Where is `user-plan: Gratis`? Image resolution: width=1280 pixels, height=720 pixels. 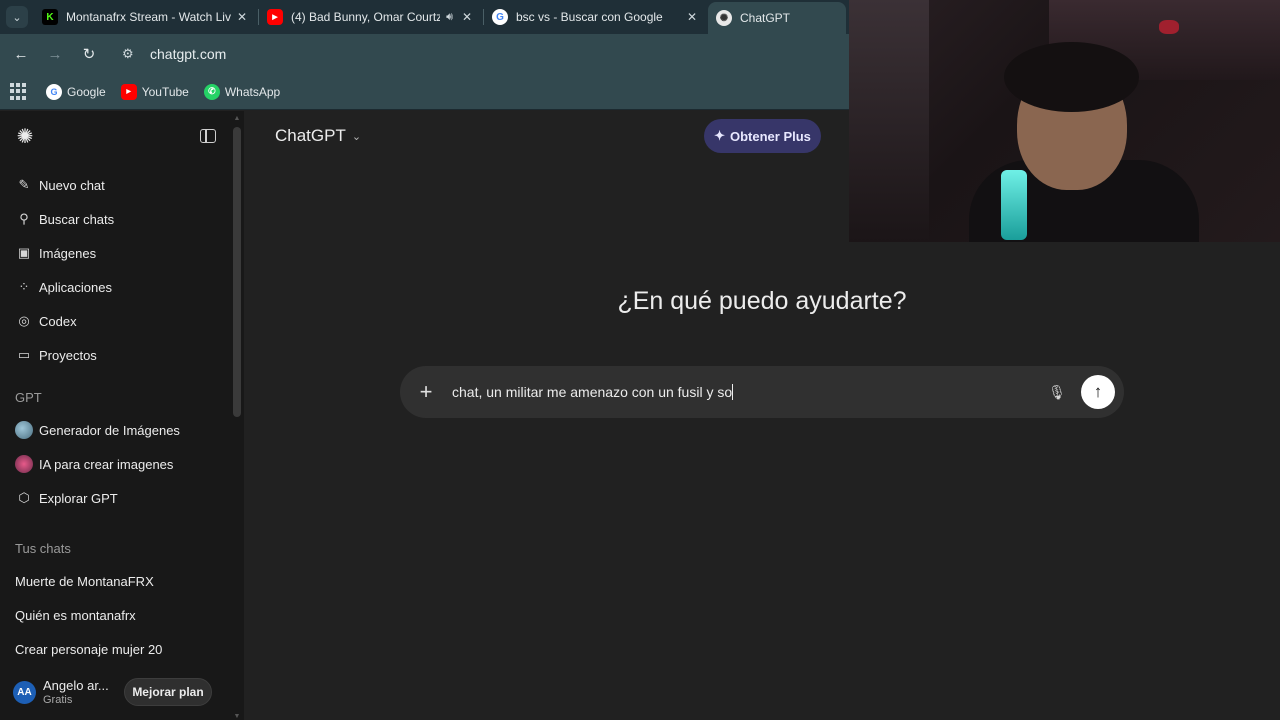
user-plan: Gratis is located at coordinates (58, 699).